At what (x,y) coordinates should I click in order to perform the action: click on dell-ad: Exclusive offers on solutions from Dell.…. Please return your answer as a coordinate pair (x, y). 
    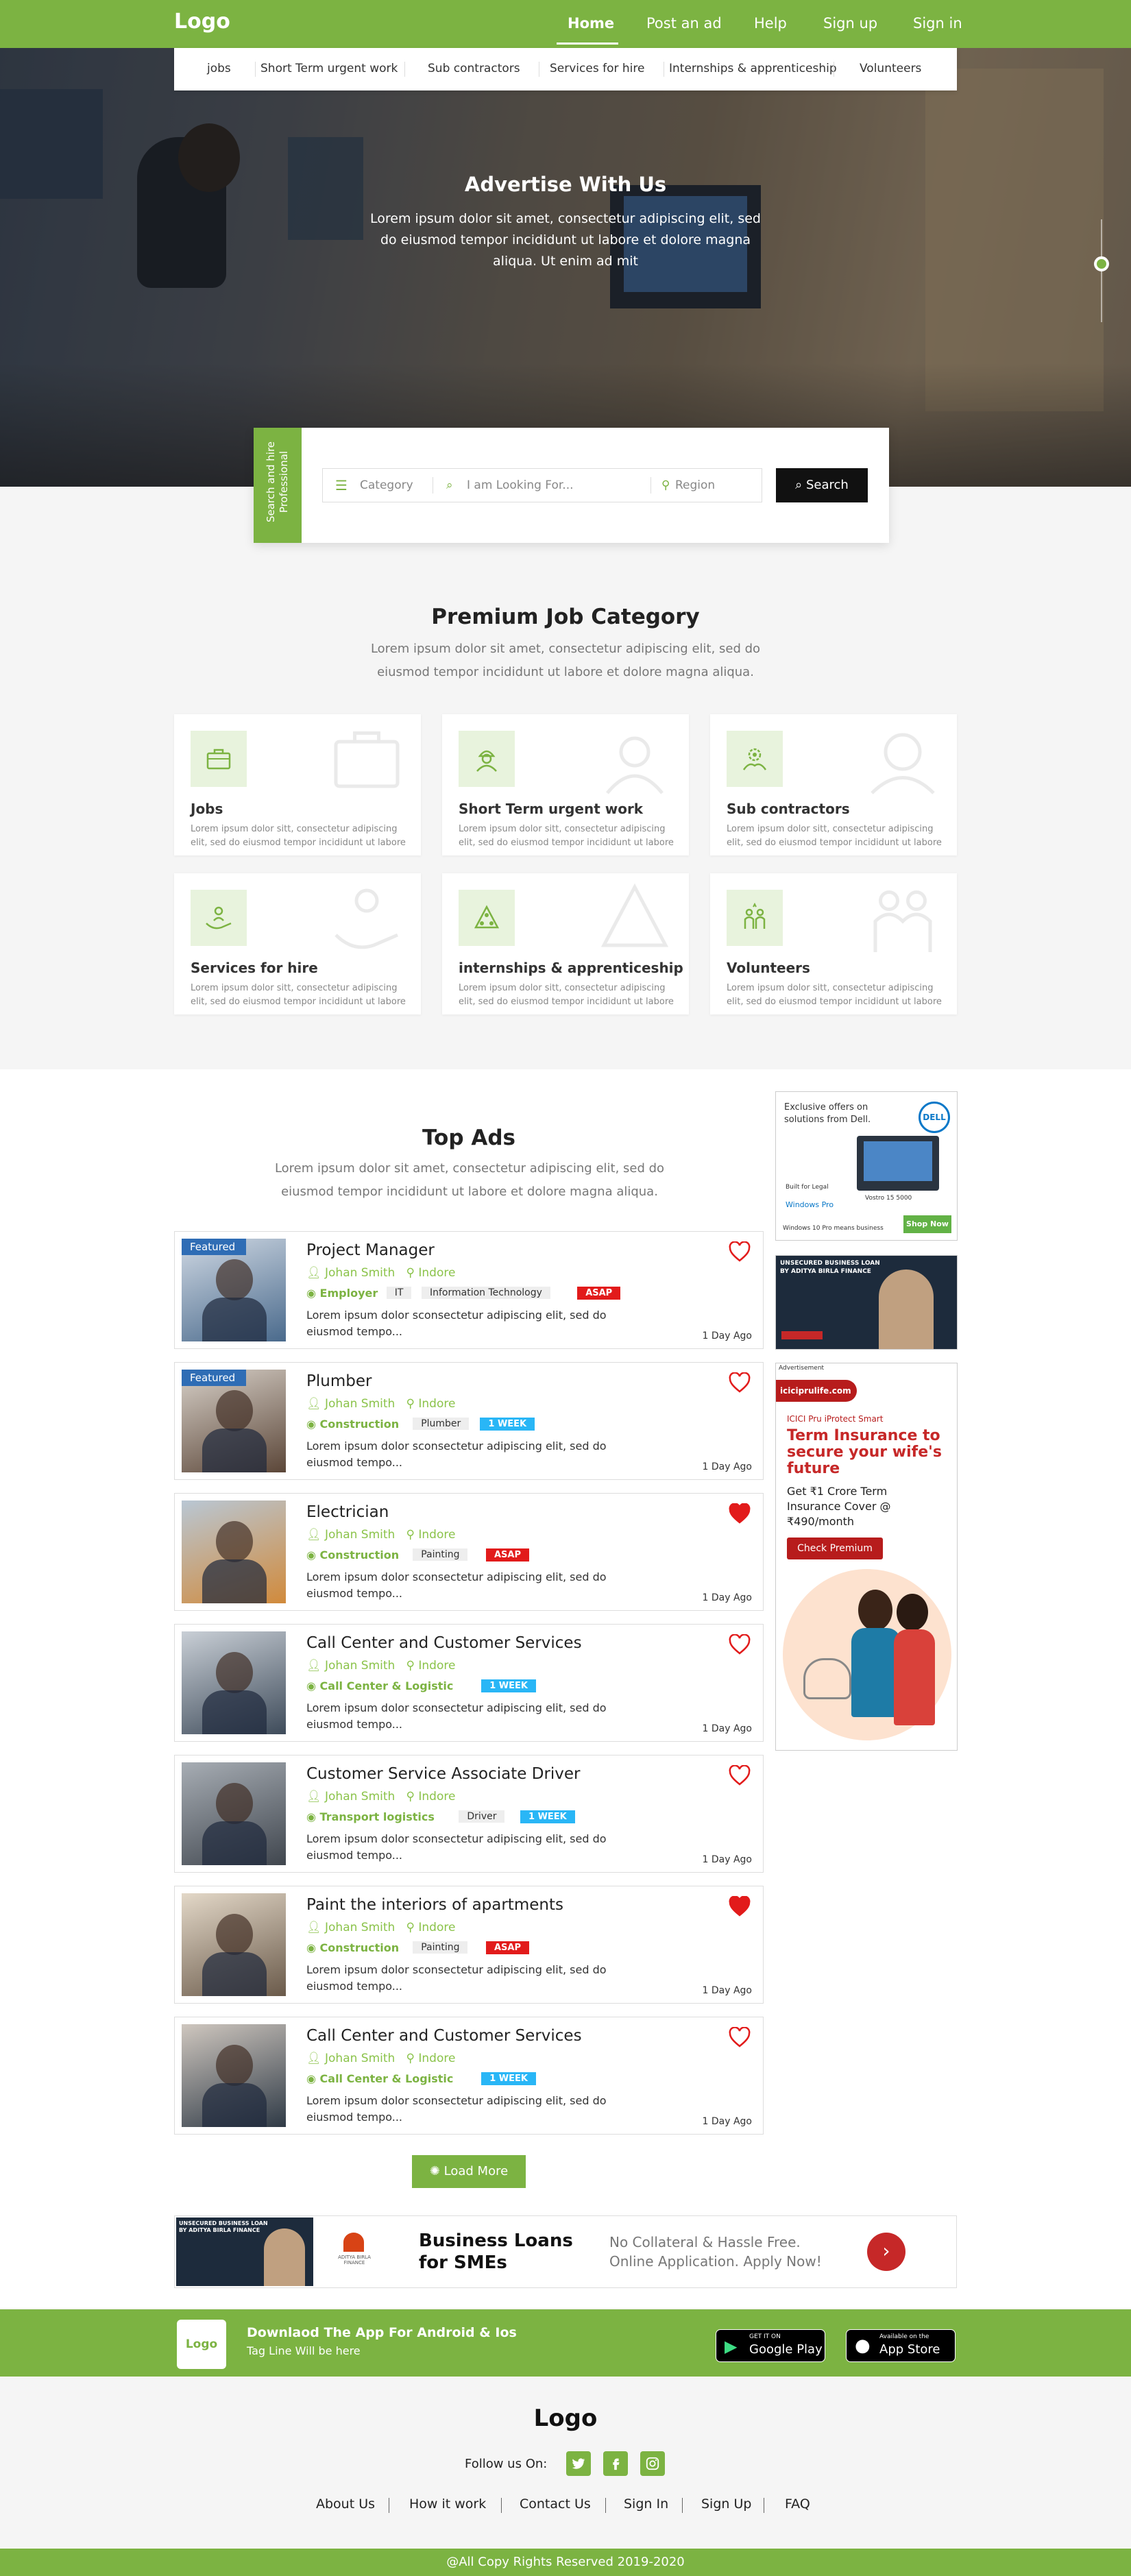
    Looking at the image, I should click on (866, 1166).